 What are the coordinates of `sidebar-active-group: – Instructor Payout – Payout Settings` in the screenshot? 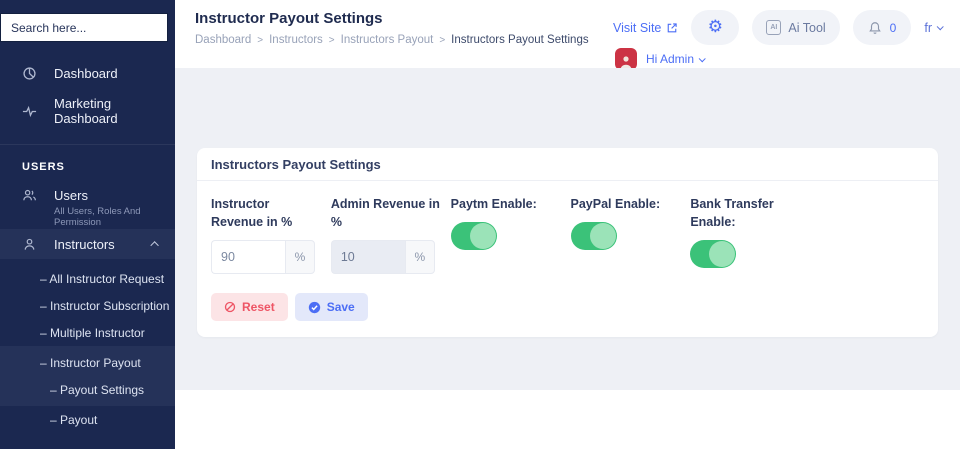 It's located at (87, 376).